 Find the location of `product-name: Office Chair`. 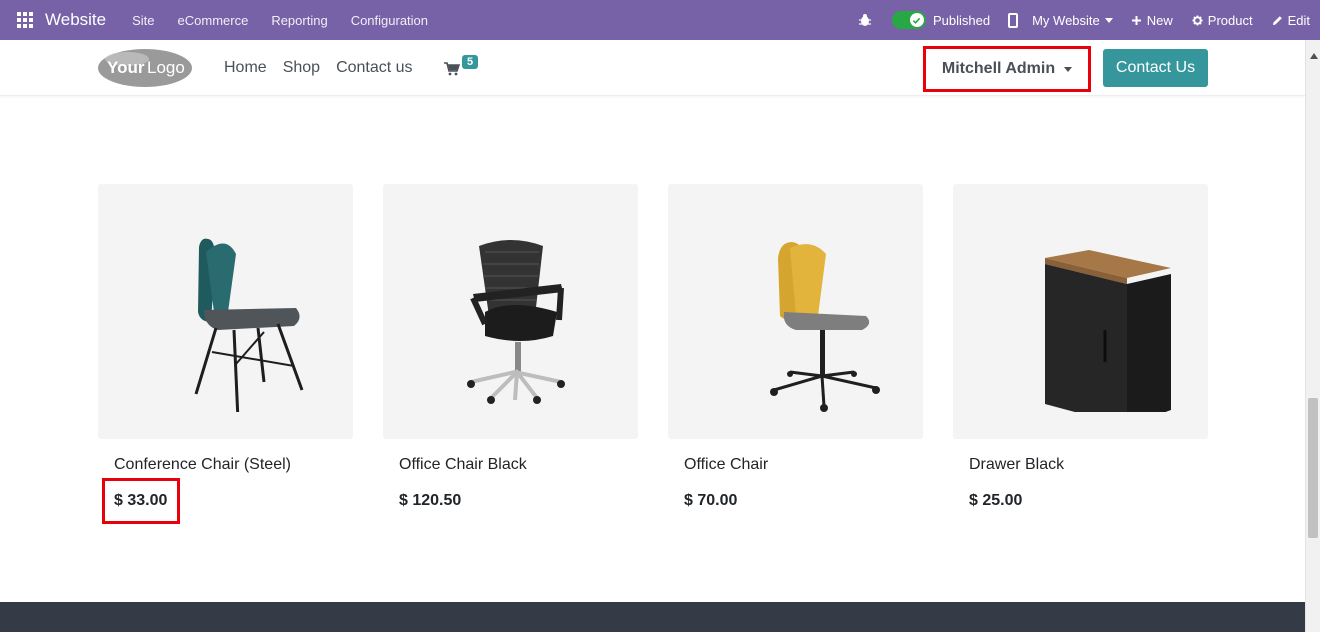

product-name: Office Chair is located at coordinates (726, 465).